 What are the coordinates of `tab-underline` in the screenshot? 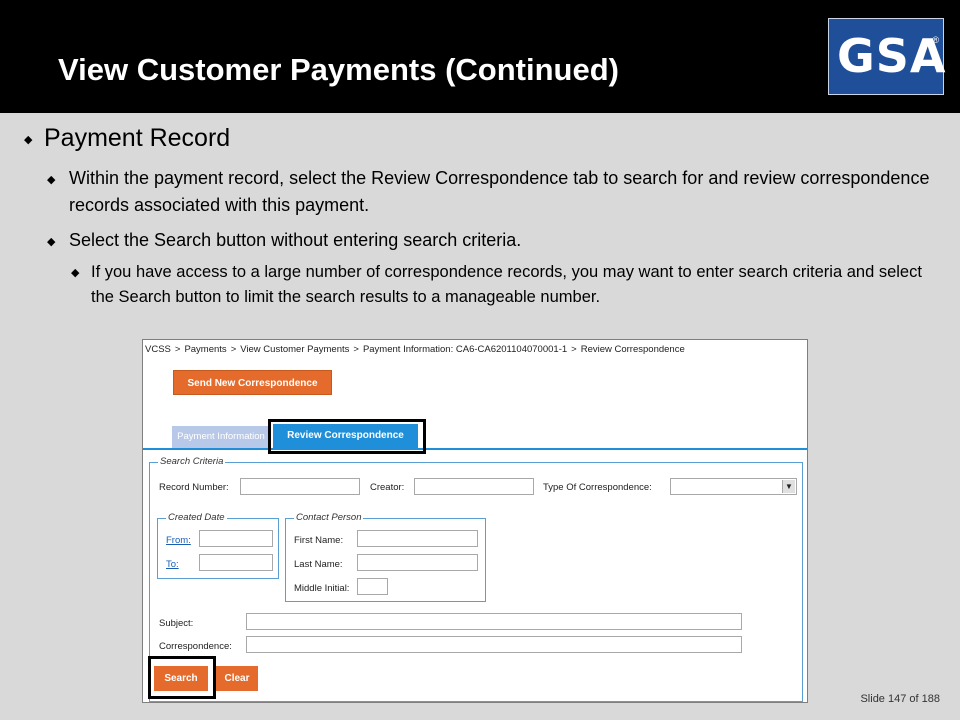 It's located at (475, 449).